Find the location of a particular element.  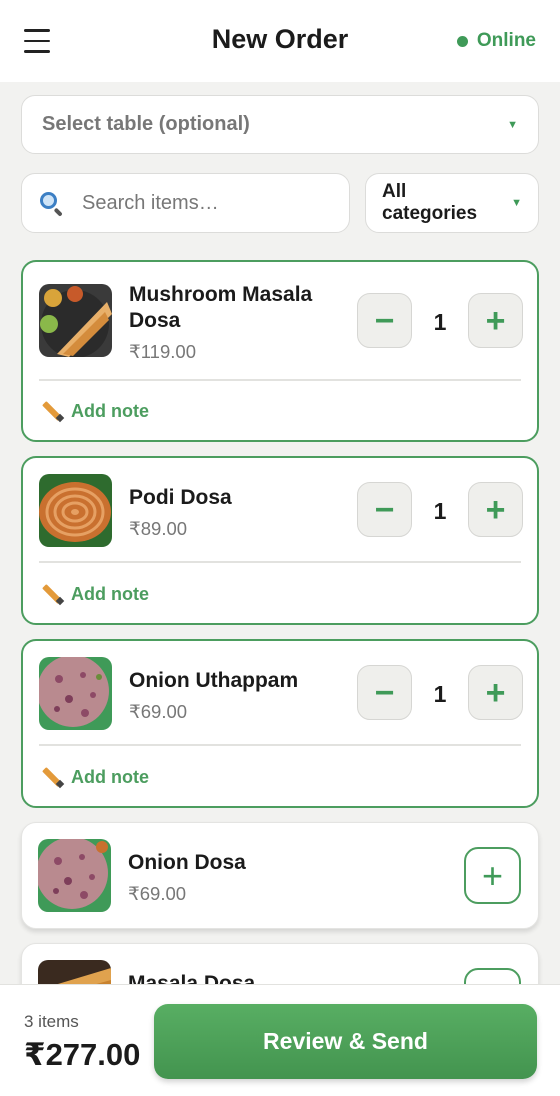

online-status: Online is located at coordinates (496, 41).